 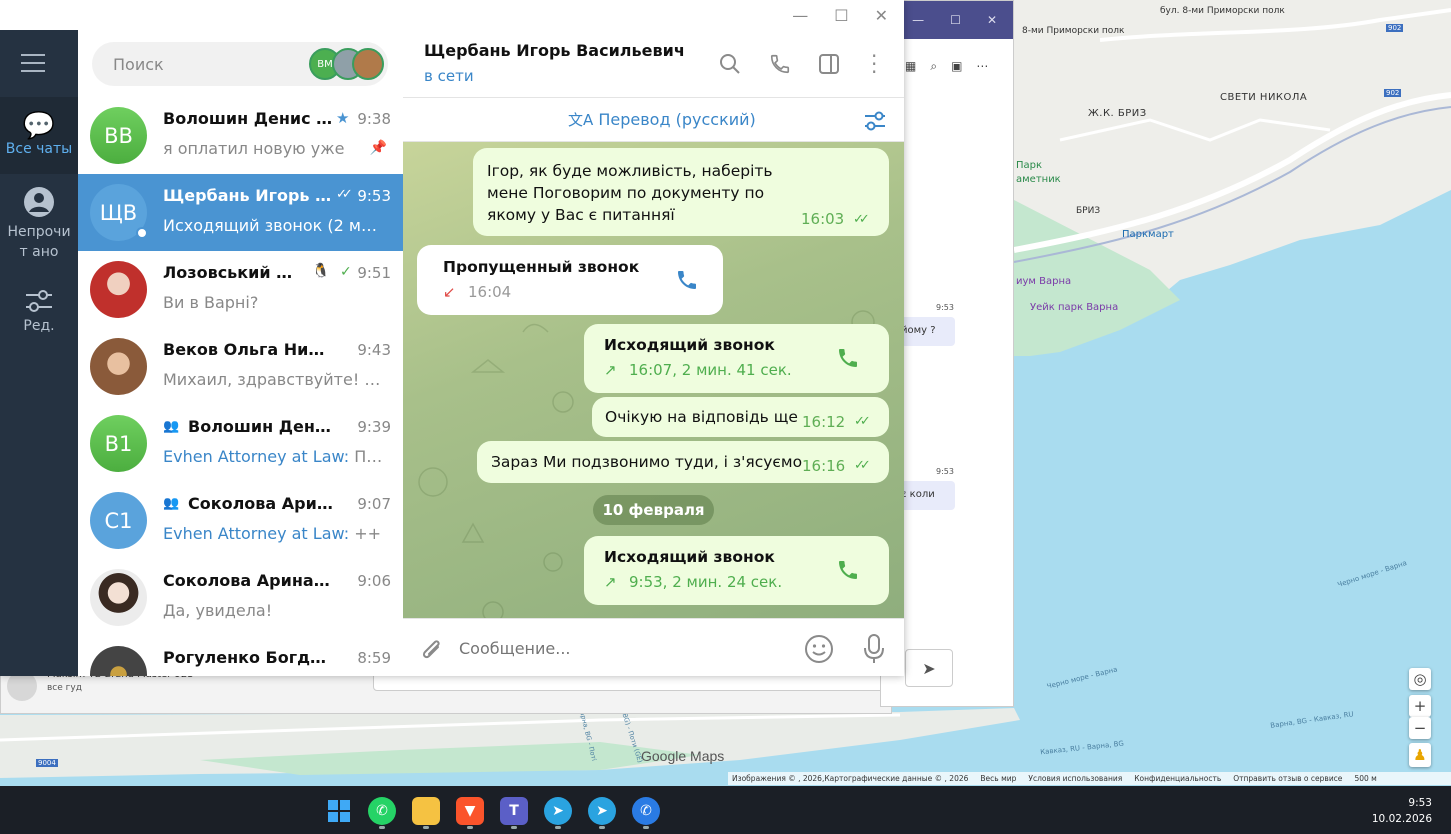 I want to click on message-bubble: йому ?, so click(x=925, y=331).